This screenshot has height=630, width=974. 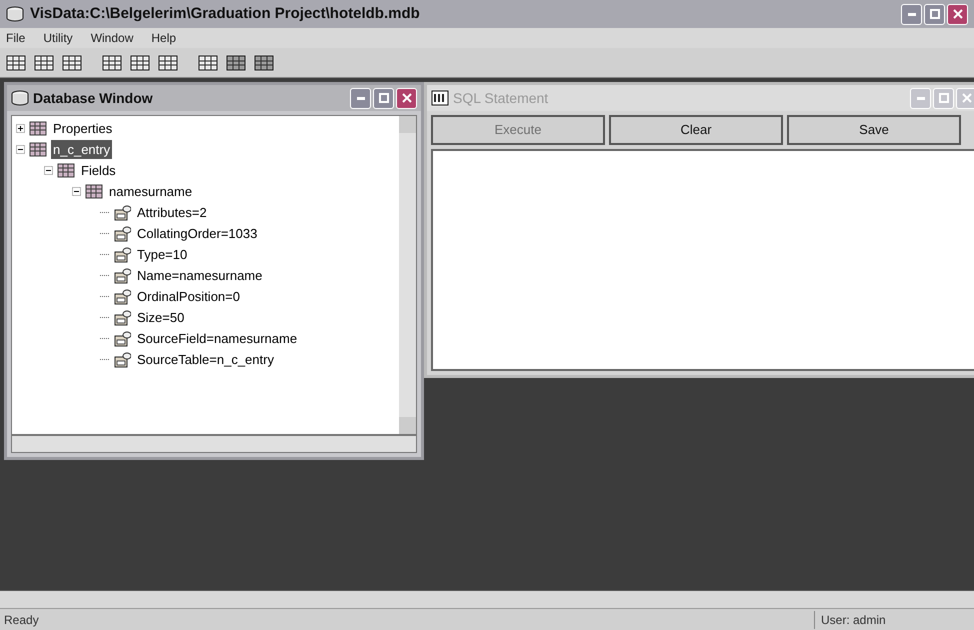 What do you see at coordinates (197, 234) in the screenshot?
I see `tree-item: CollatingOrder=1033` at bounding box center [197, 234].